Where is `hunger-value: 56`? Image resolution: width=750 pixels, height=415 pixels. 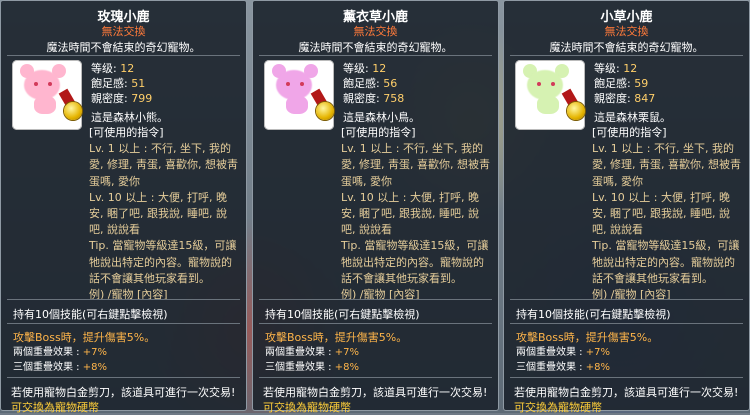 hunger-value: 56 is located at coordinates (390, 83).